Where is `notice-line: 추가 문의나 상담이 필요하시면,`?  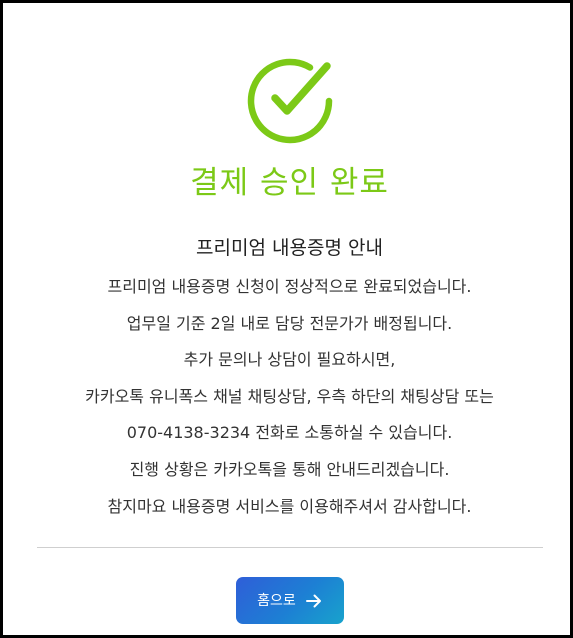 notice-line: 추가 문의나 상담이 필요하시면, is located at coordinates (289, 360).